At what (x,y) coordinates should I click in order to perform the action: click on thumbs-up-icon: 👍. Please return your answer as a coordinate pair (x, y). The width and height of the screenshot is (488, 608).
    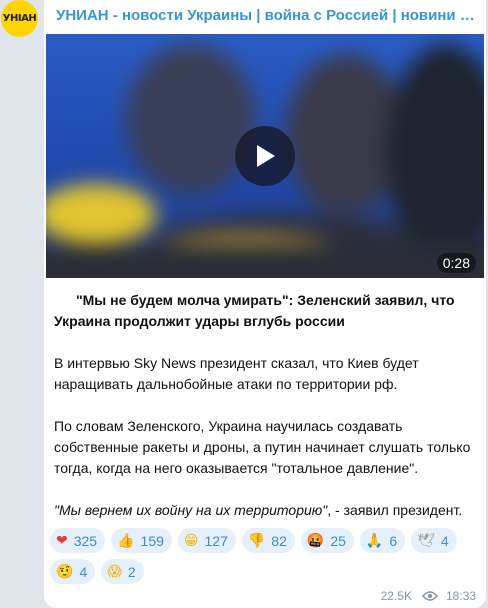
    Looking at the image, I should click on (126, 540).